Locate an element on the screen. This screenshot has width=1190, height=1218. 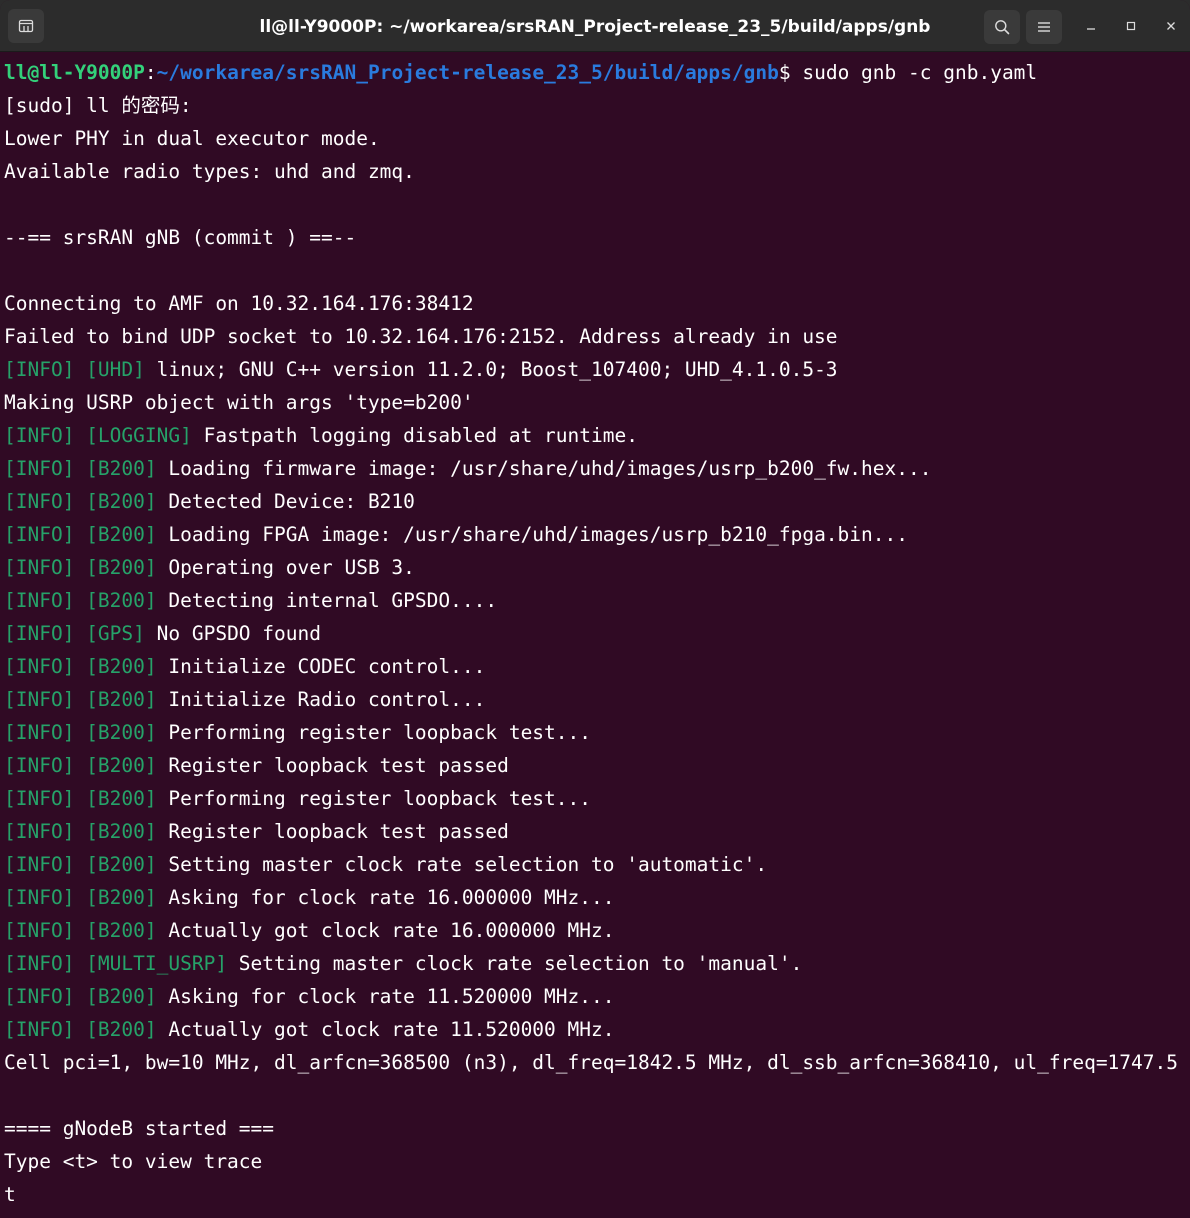
terminal-line: ==== gNodeB started === is located at coordinates (597, 1128).